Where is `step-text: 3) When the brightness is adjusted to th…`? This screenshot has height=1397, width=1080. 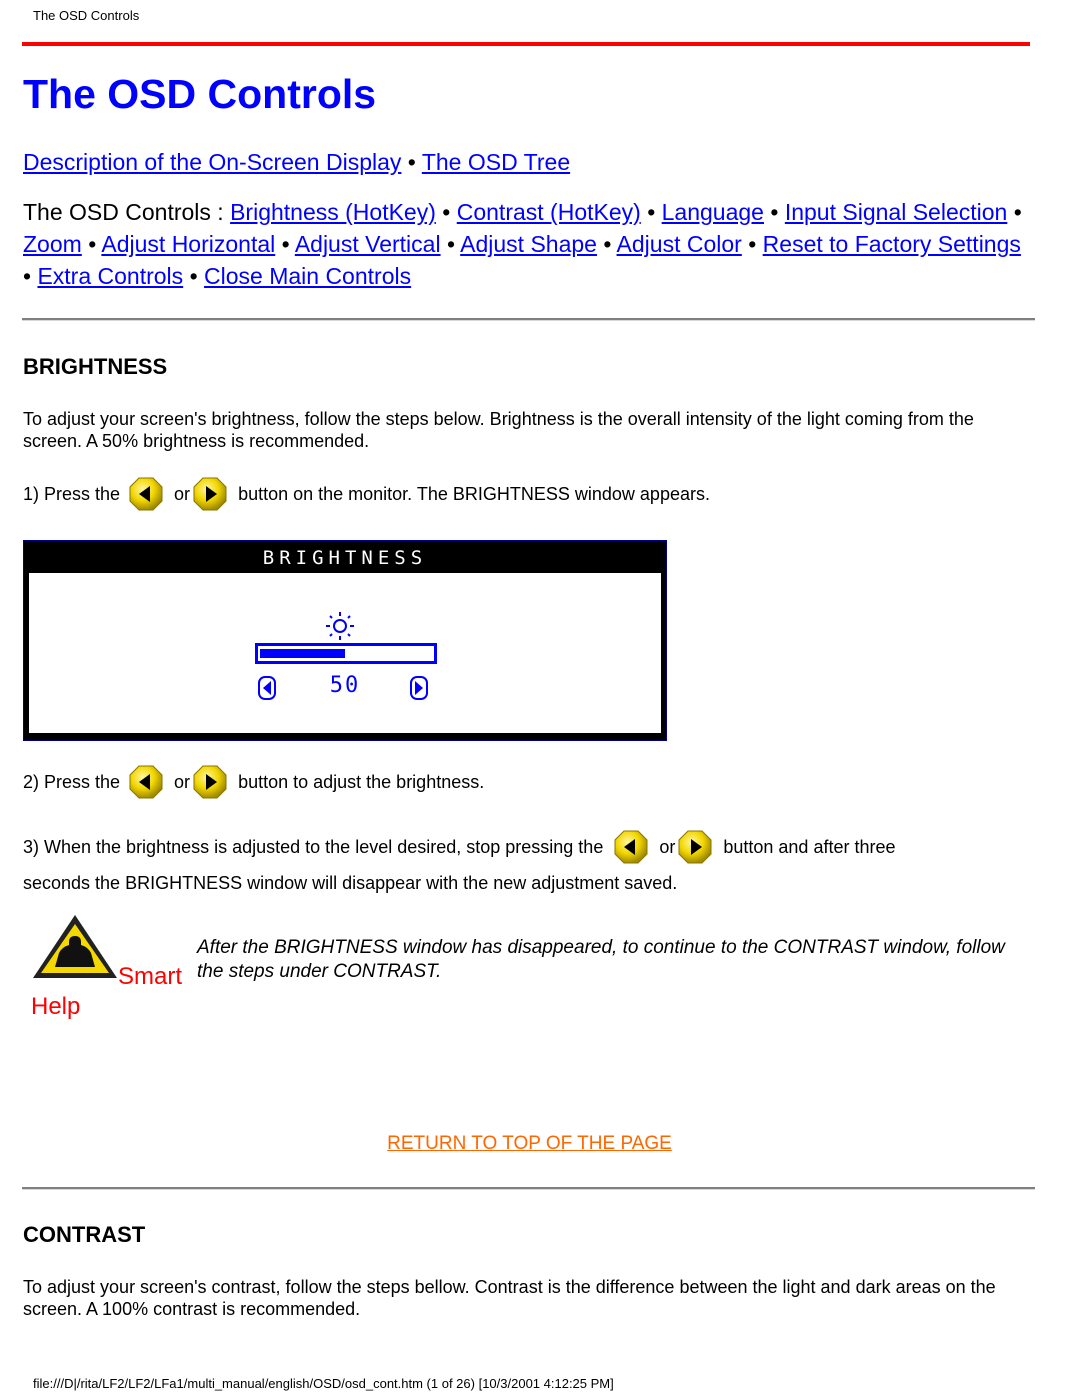 step-text: 3) When the brightness is adjusted to th… is located at coordinates (313, 847).